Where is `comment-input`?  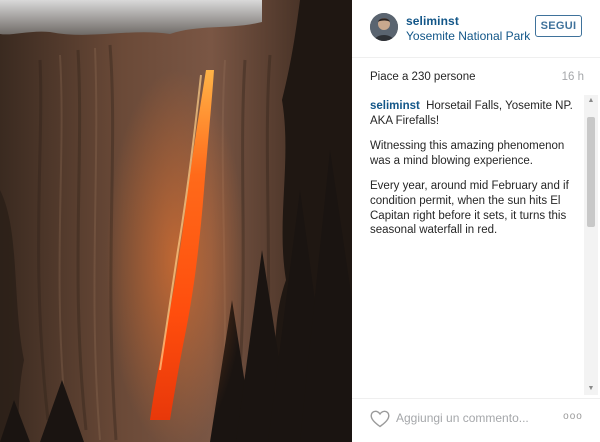
comment-input is located at coordinates (471, 418).